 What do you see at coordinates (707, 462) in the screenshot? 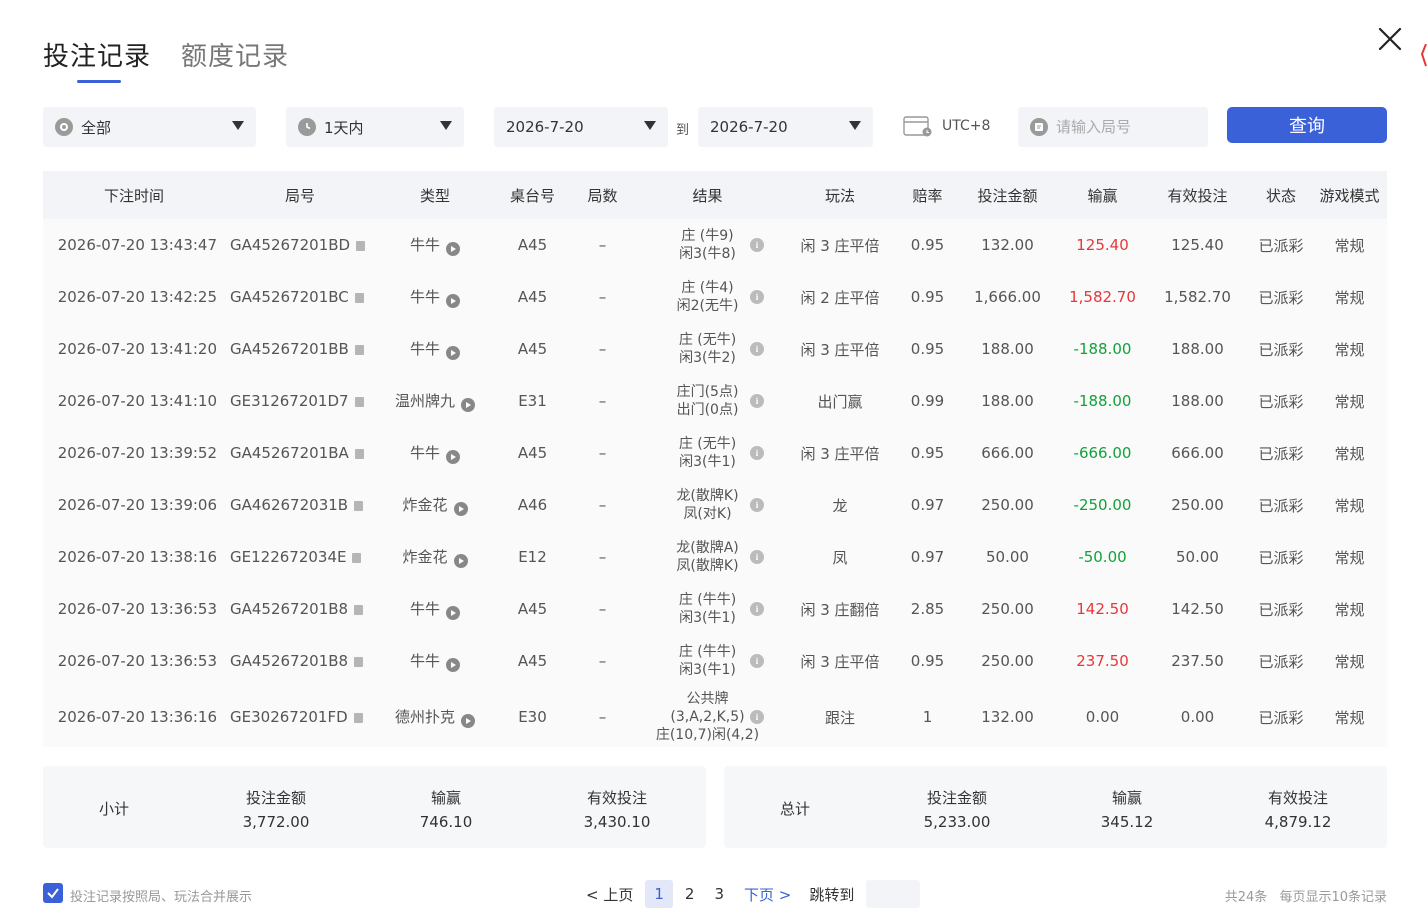
I see `result-line: 闲3(牛1)` at bounding box center [707, 462].